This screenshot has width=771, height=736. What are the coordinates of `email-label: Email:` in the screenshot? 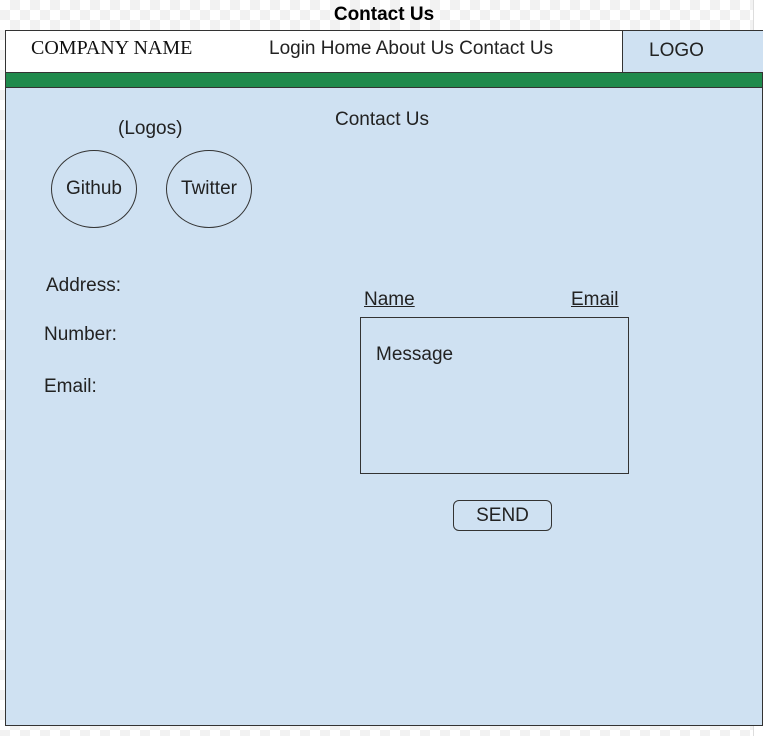 It's located at (70, 386).